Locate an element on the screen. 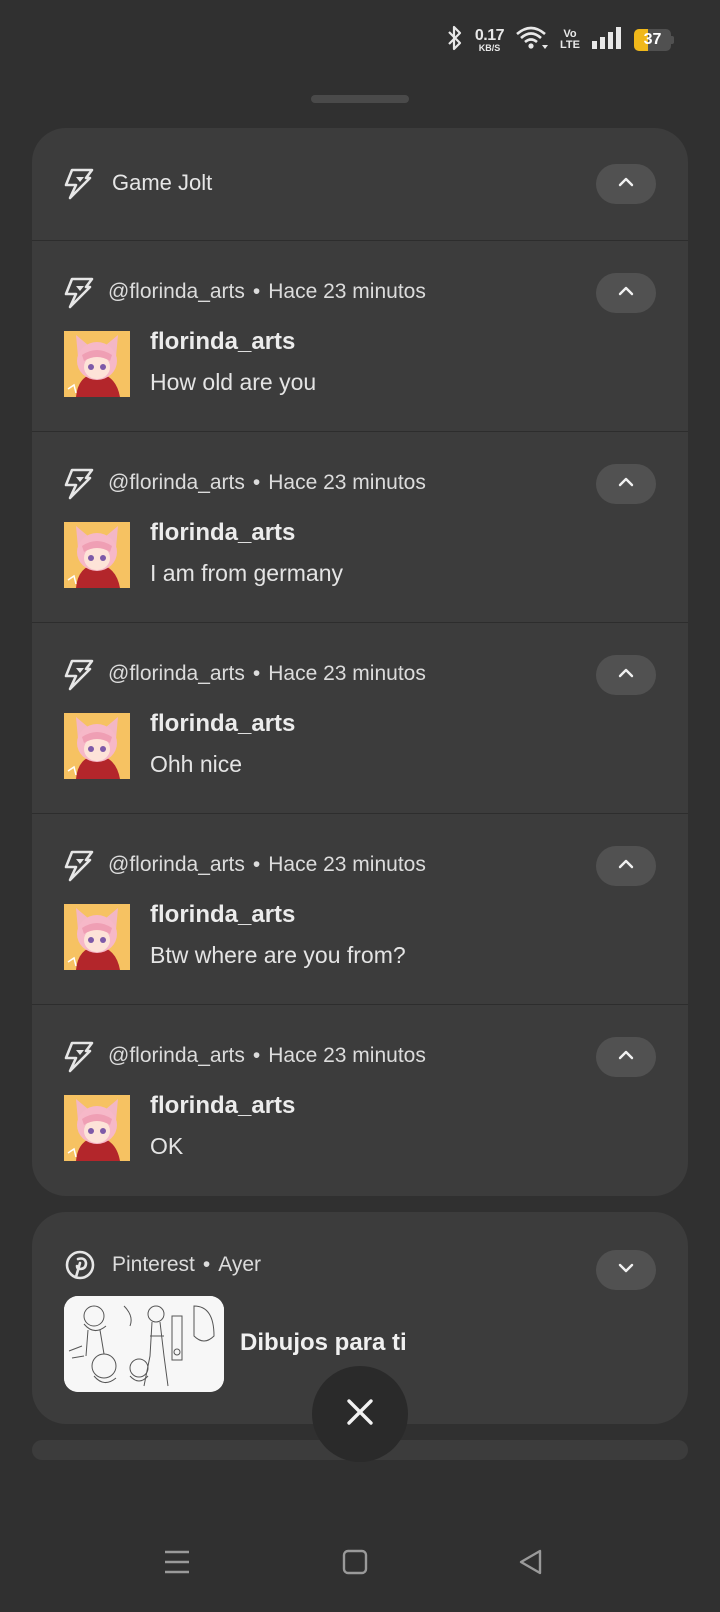  timestamp: Ayer is located at coordinates (240, 1264).